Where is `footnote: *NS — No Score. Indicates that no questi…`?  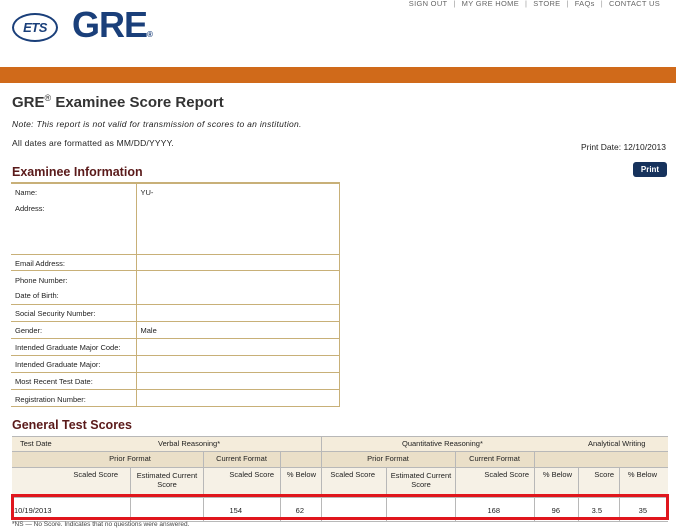
footnote: *NS — No Score. Indicates that no questi… is located at coordinates (101, 524).